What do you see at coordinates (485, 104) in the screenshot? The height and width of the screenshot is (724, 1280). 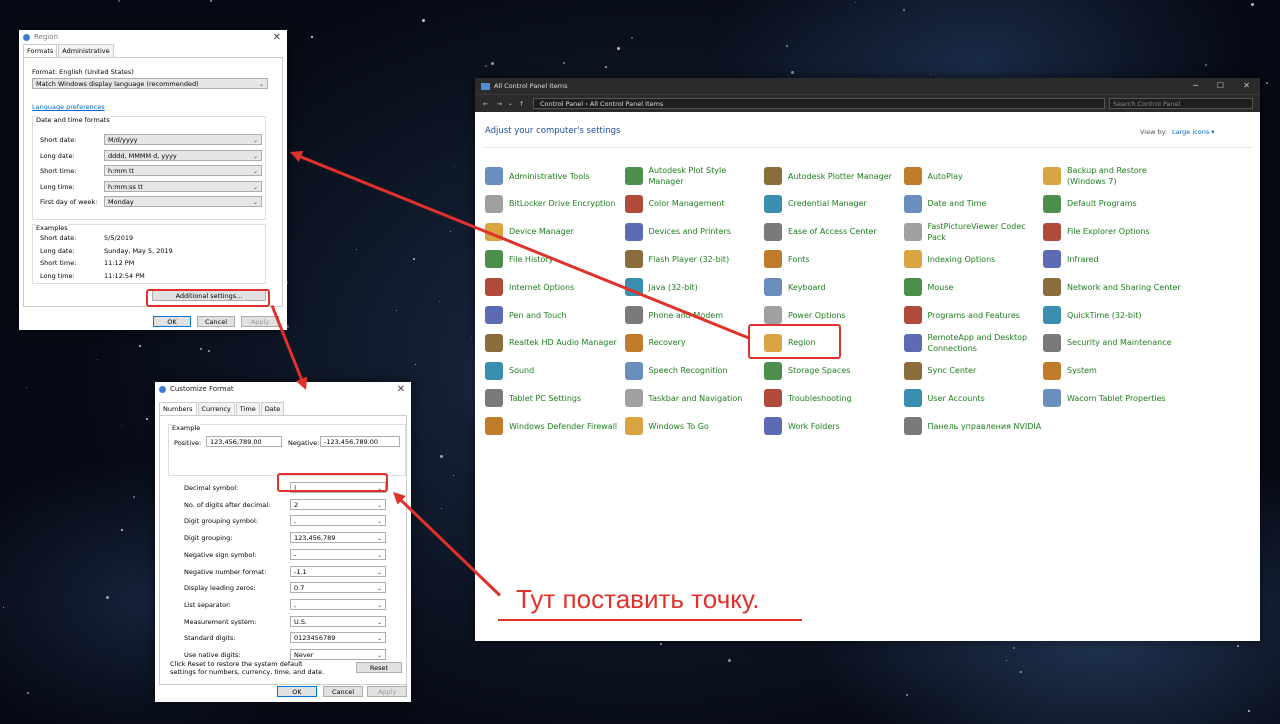 I see `back-icon: ←` at bounding box center [485, 104].